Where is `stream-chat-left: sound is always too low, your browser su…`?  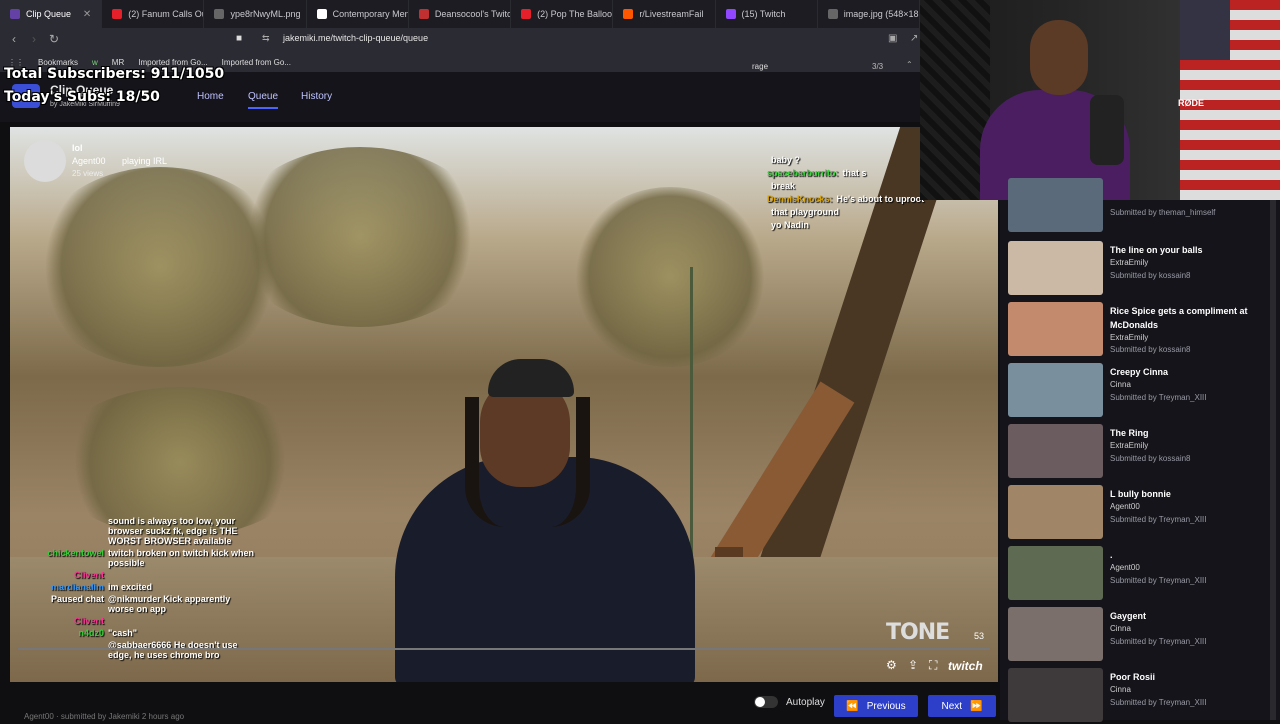
stream-chat-left: sound is always too low, your browser su… is located at coordinates (139, 589).